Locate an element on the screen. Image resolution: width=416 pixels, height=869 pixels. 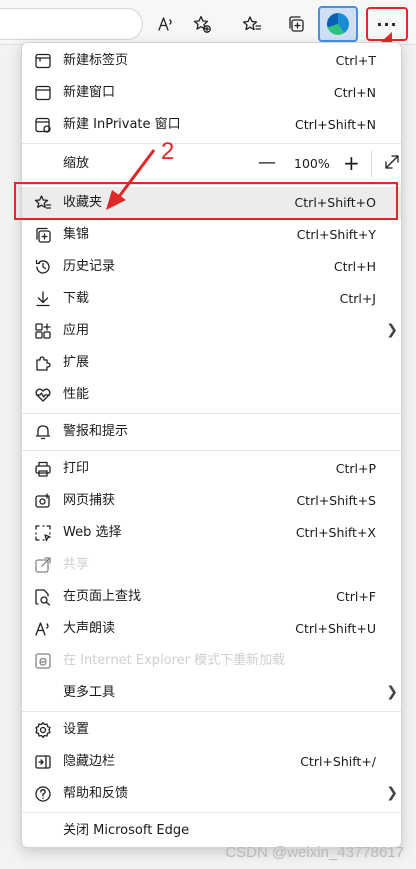
edge-profile-icon is located at coordinates (338, 24).